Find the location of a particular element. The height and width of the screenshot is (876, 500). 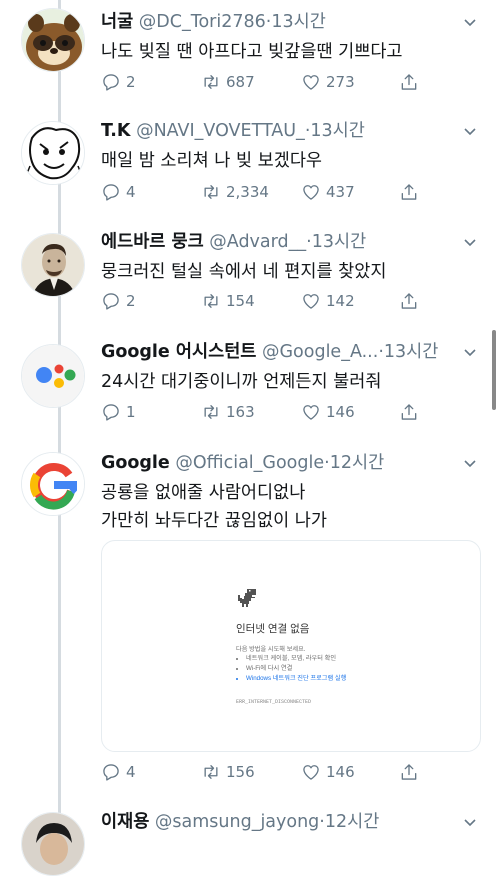

retweet-button: 154 is located at coordinates (228, 301).